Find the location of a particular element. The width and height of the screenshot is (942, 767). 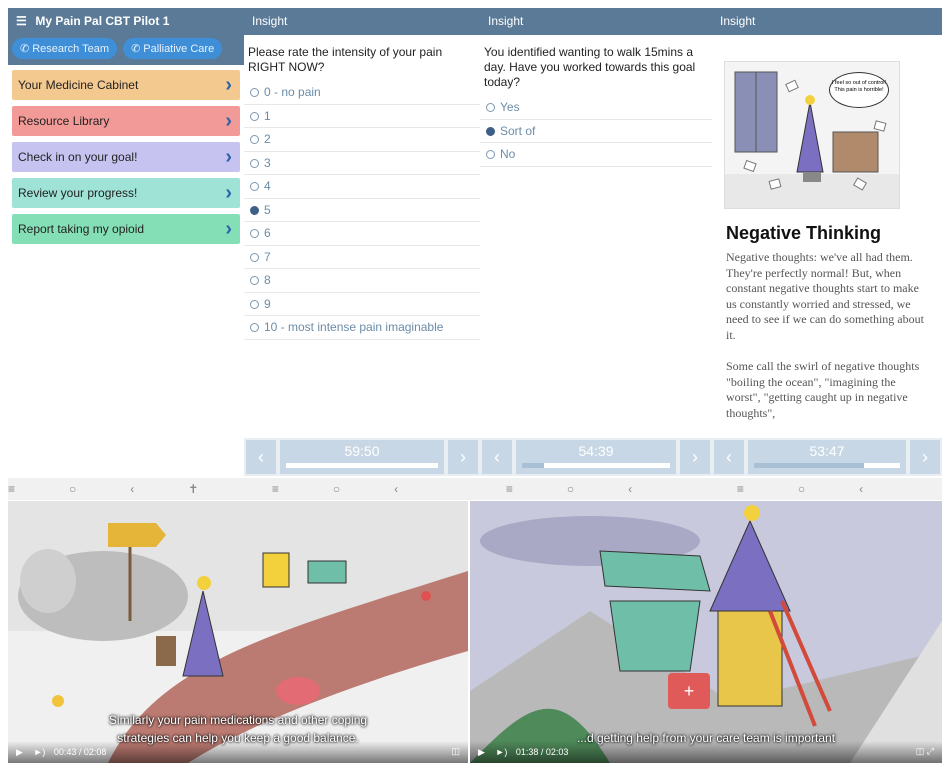

menu-item-review-progress: Review your progress! › is located at coordinates (126, 193).